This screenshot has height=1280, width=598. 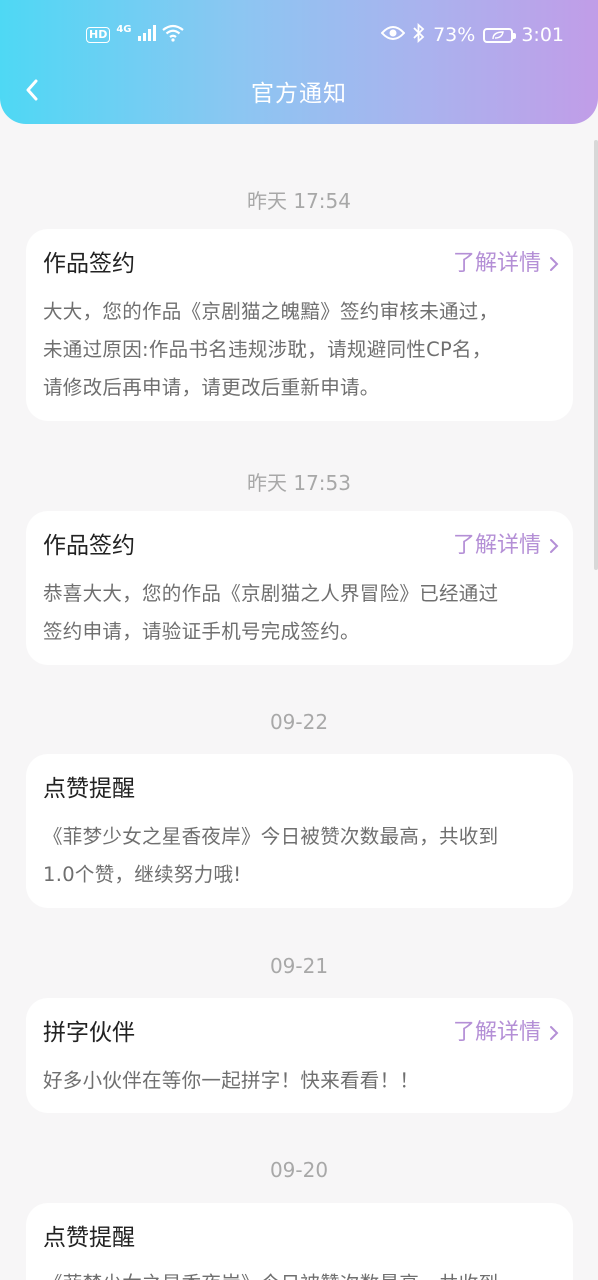 I want to click on status-left: HD 4G, so click(x=135, y=35).